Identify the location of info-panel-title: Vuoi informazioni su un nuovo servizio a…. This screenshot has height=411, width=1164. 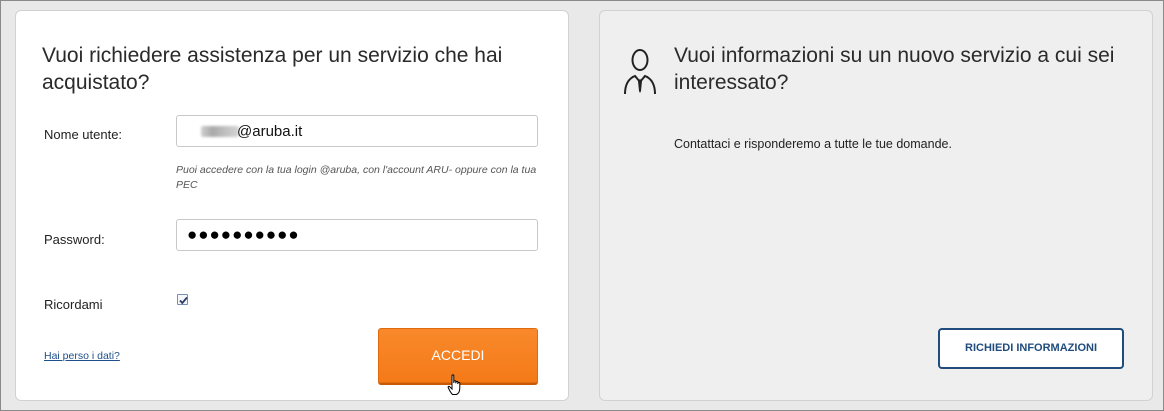
(894, 69).